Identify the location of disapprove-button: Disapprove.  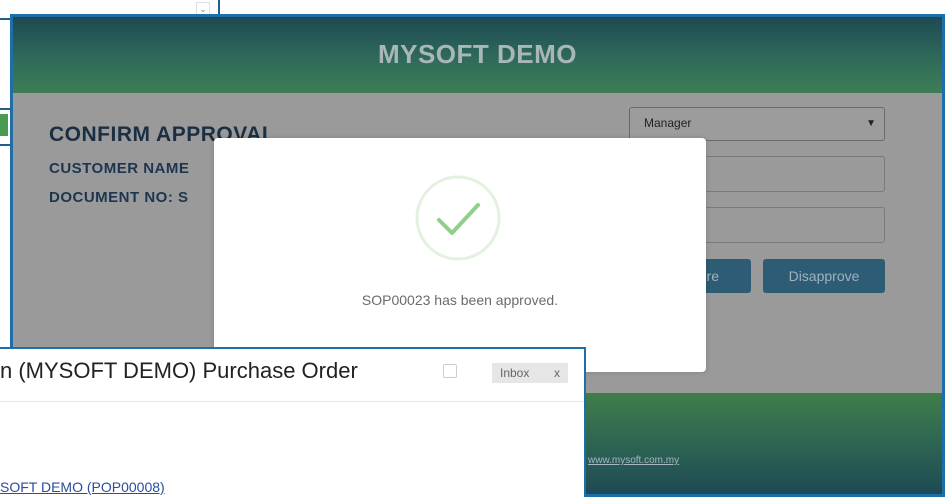
(824, 276).